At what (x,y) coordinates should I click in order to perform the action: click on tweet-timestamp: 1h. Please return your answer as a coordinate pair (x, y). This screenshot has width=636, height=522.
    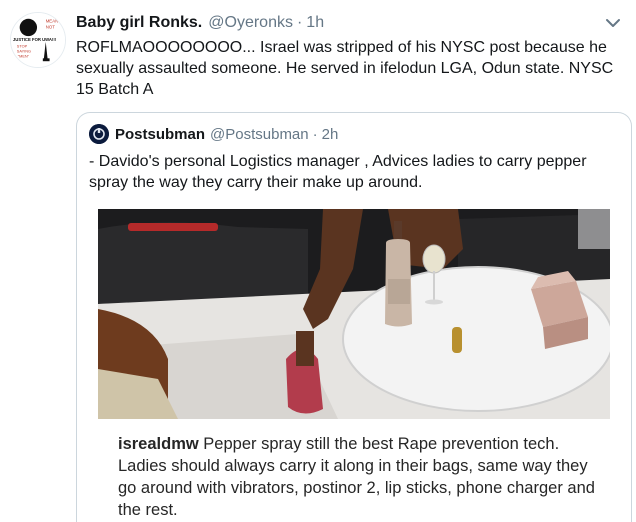
    Looking at the image, I should click on (315, 23).